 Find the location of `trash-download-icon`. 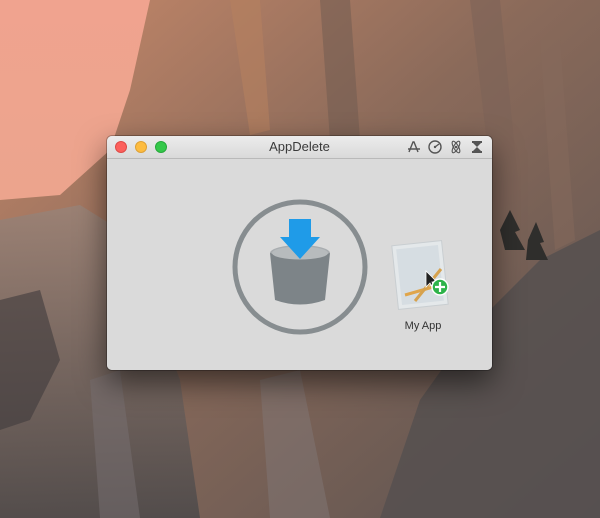

trash-download-icon is located at coordinates (300, 262).